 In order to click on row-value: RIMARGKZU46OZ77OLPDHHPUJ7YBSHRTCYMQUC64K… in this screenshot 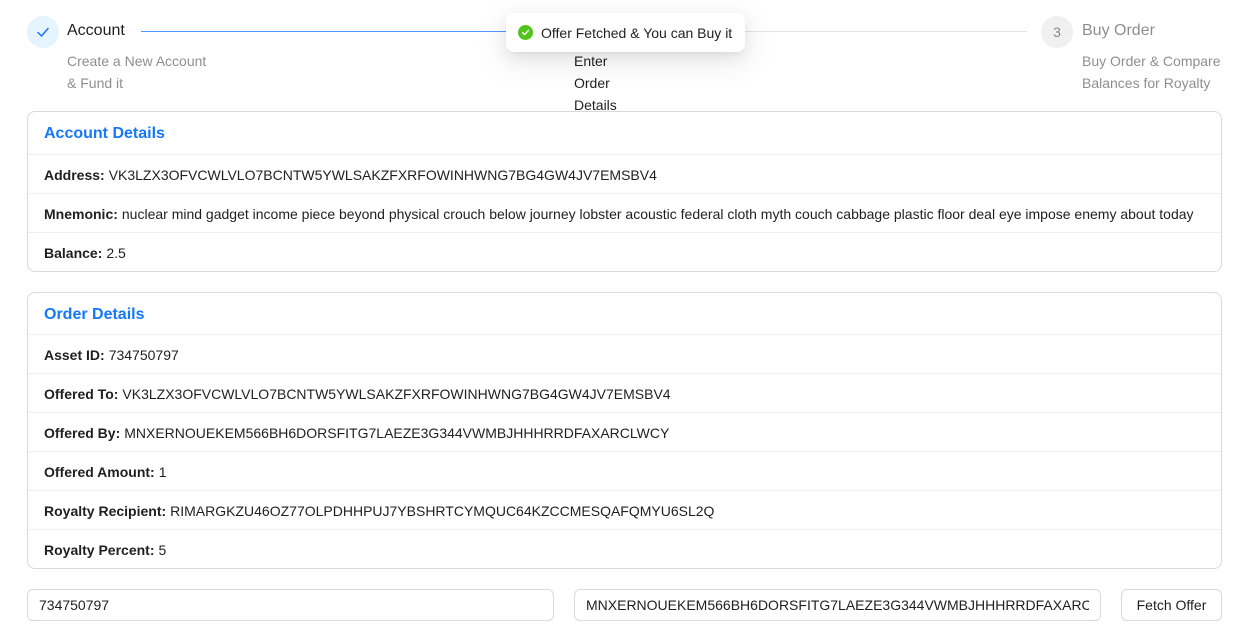, I will do `click(442, 511)`.